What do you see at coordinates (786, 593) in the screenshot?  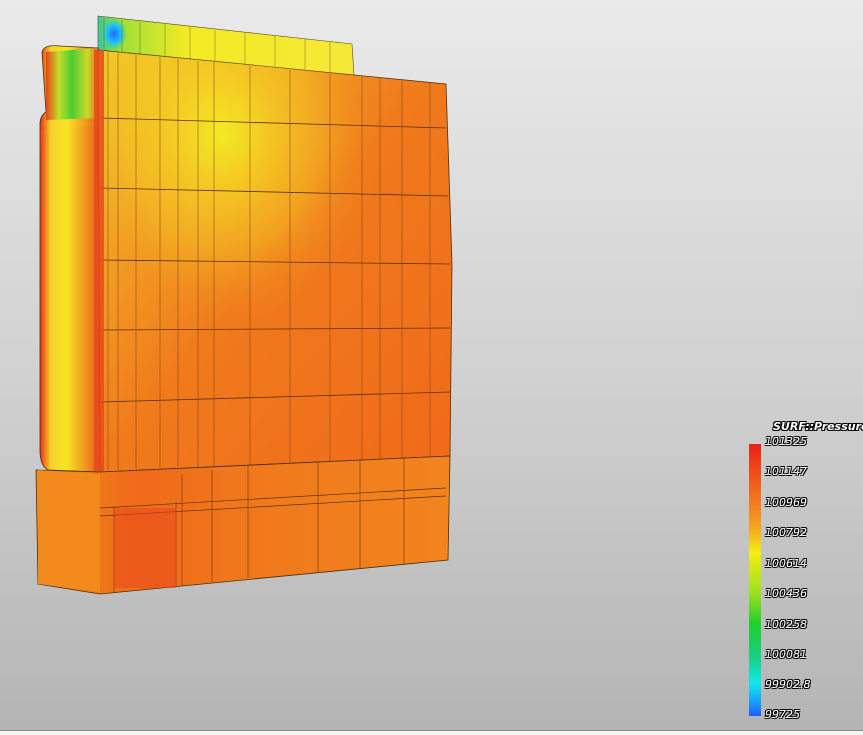 I see `legend-tick-label: 100436` at bounding box center [786, 593].